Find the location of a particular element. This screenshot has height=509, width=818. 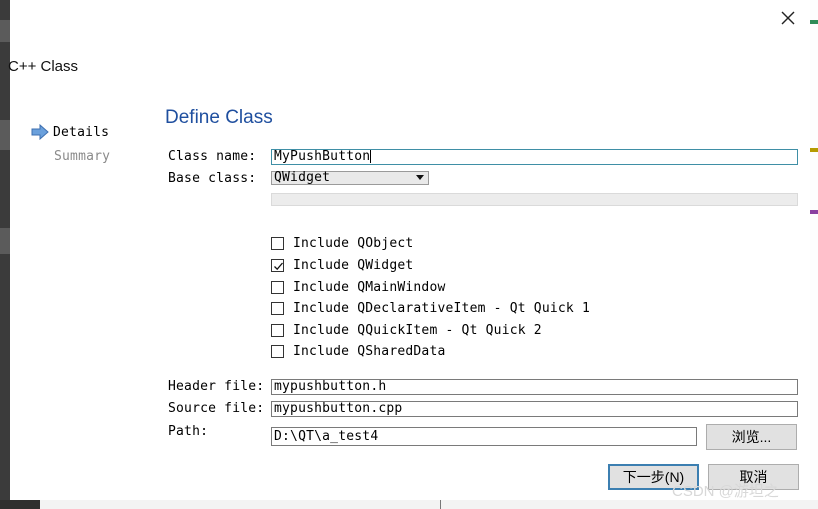

base-class-value: QWidget is located at coordinates (302, 177).